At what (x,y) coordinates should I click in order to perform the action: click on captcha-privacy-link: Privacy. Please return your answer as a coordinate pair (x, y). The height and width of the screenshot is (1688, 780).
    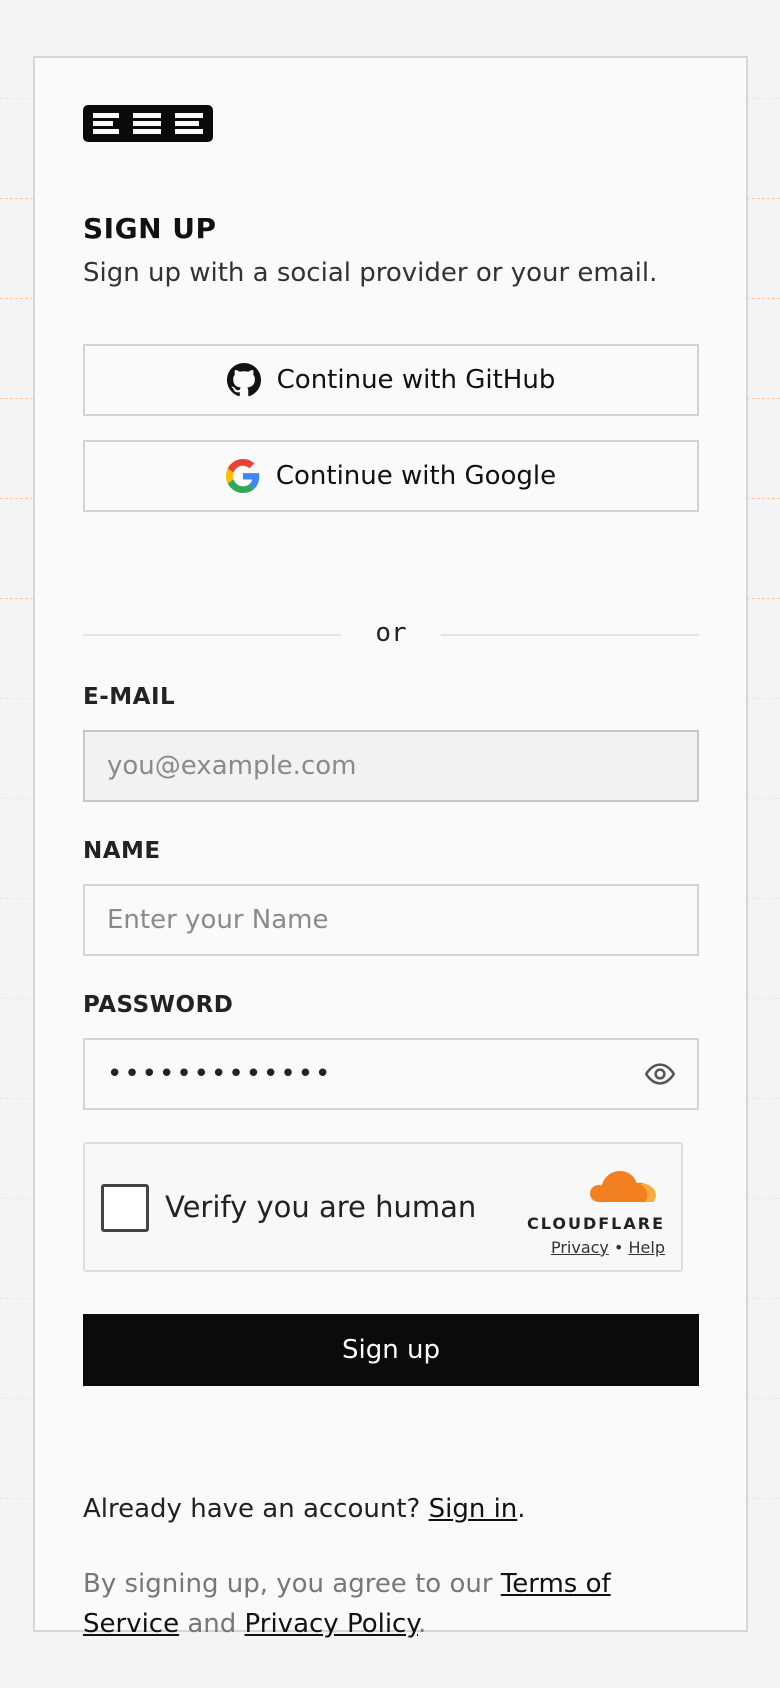
    Looking at the image, I should click on (580, 1247).